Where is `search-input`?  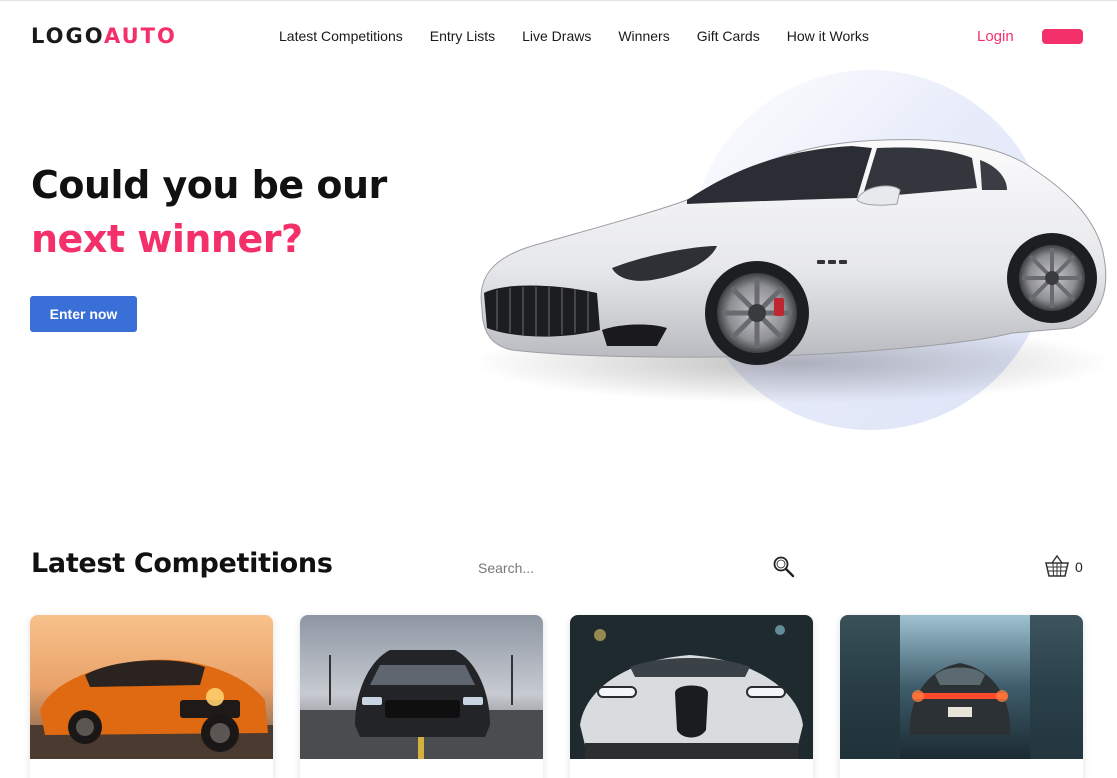 search-input is located at coordinates (615, 568).